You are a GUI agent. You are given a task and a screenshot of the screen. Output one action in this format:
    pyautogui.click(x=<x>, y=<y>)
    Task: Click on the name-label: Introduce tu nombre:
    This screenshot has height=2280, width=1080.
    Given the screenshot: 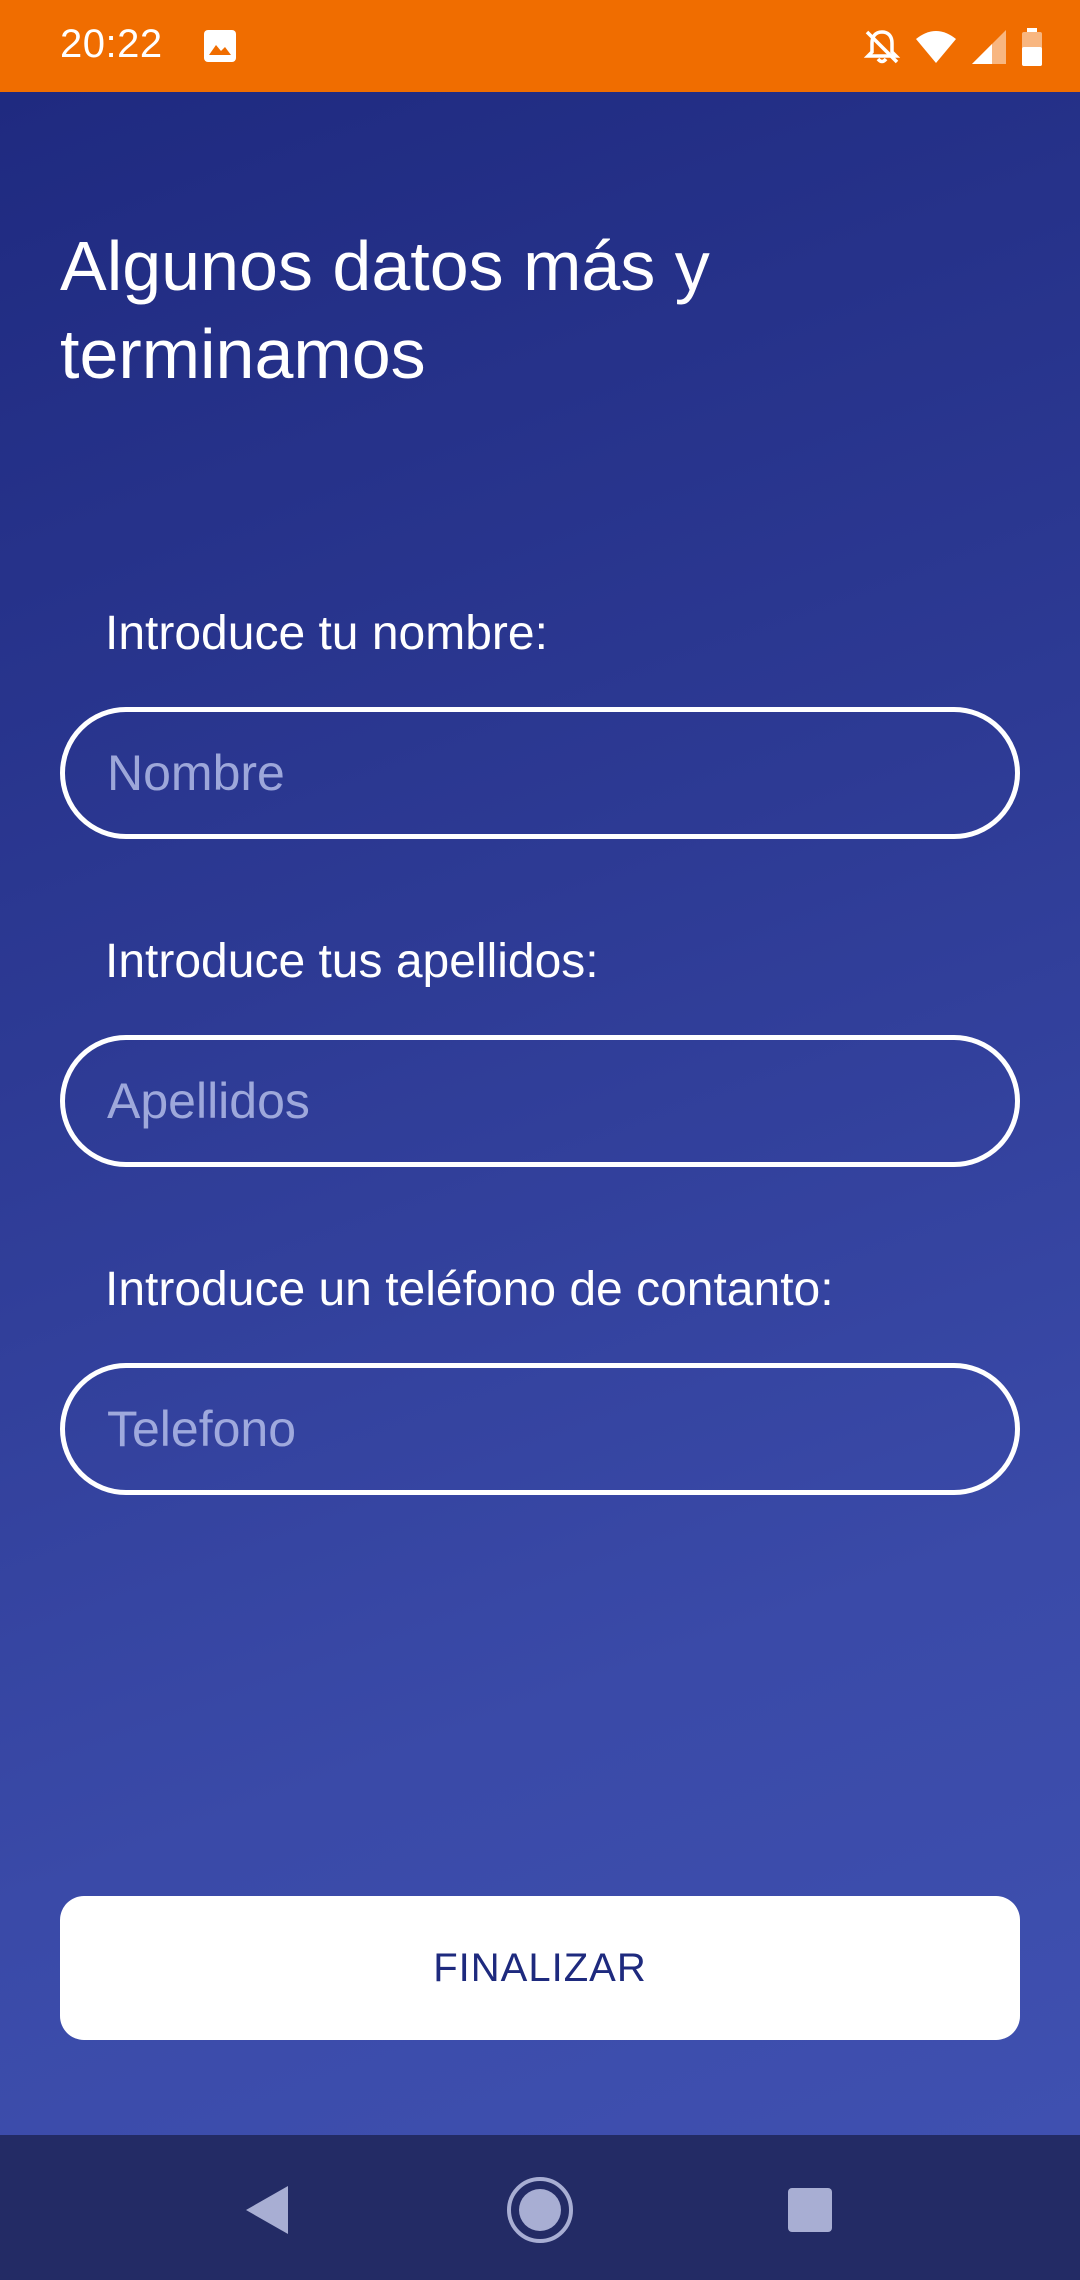 What is the action you would take?
    pyautogui.click(x=326, y=633)
    